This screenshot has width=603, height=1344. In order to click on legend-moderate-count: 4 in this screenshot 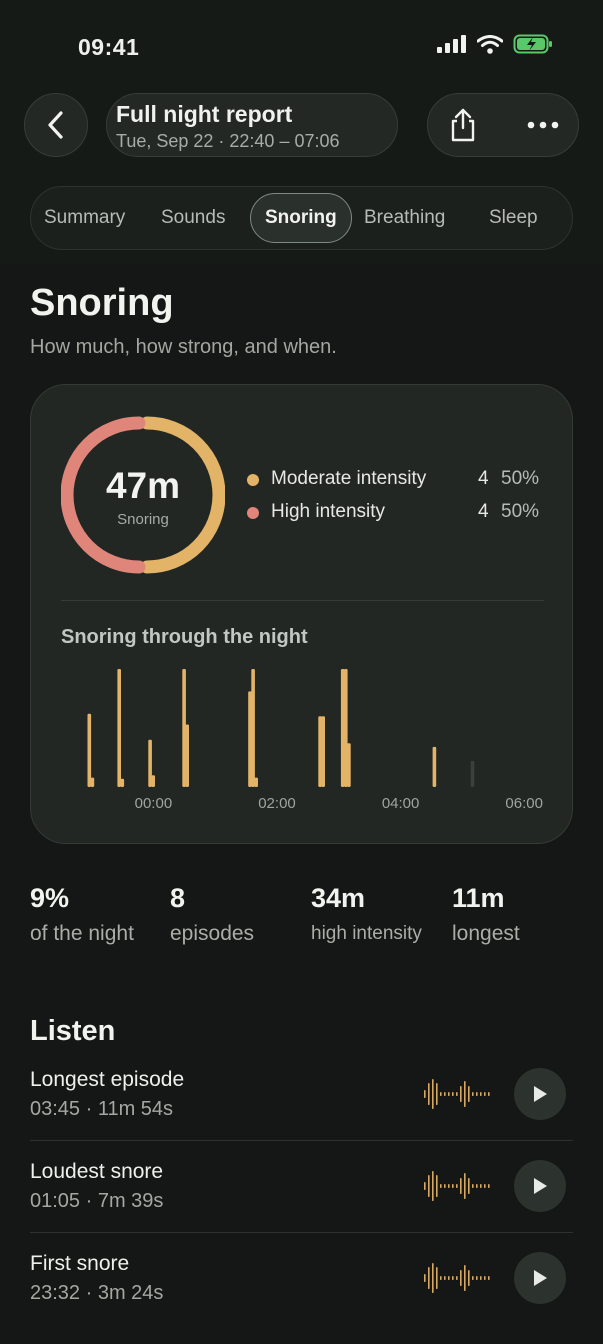, I will do `click(483, 478)`.